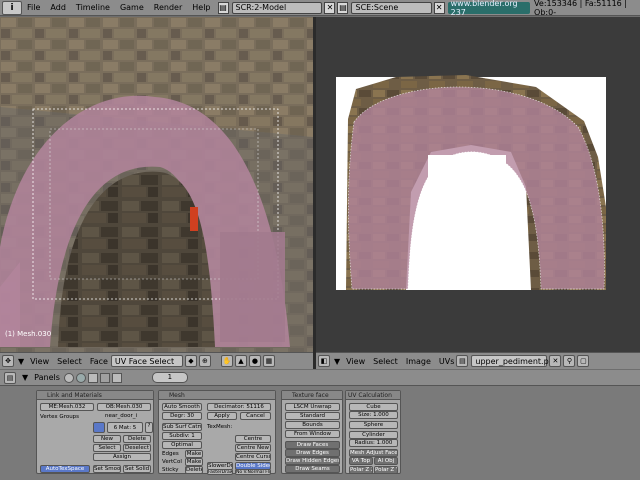 Image resolution: width=640 pixels, height=480 pixels. Describe the element at coordinates (373, 453) in the screenshot. I see `mesh-adjust-face-button: Mesh Adjust Face` at that location.